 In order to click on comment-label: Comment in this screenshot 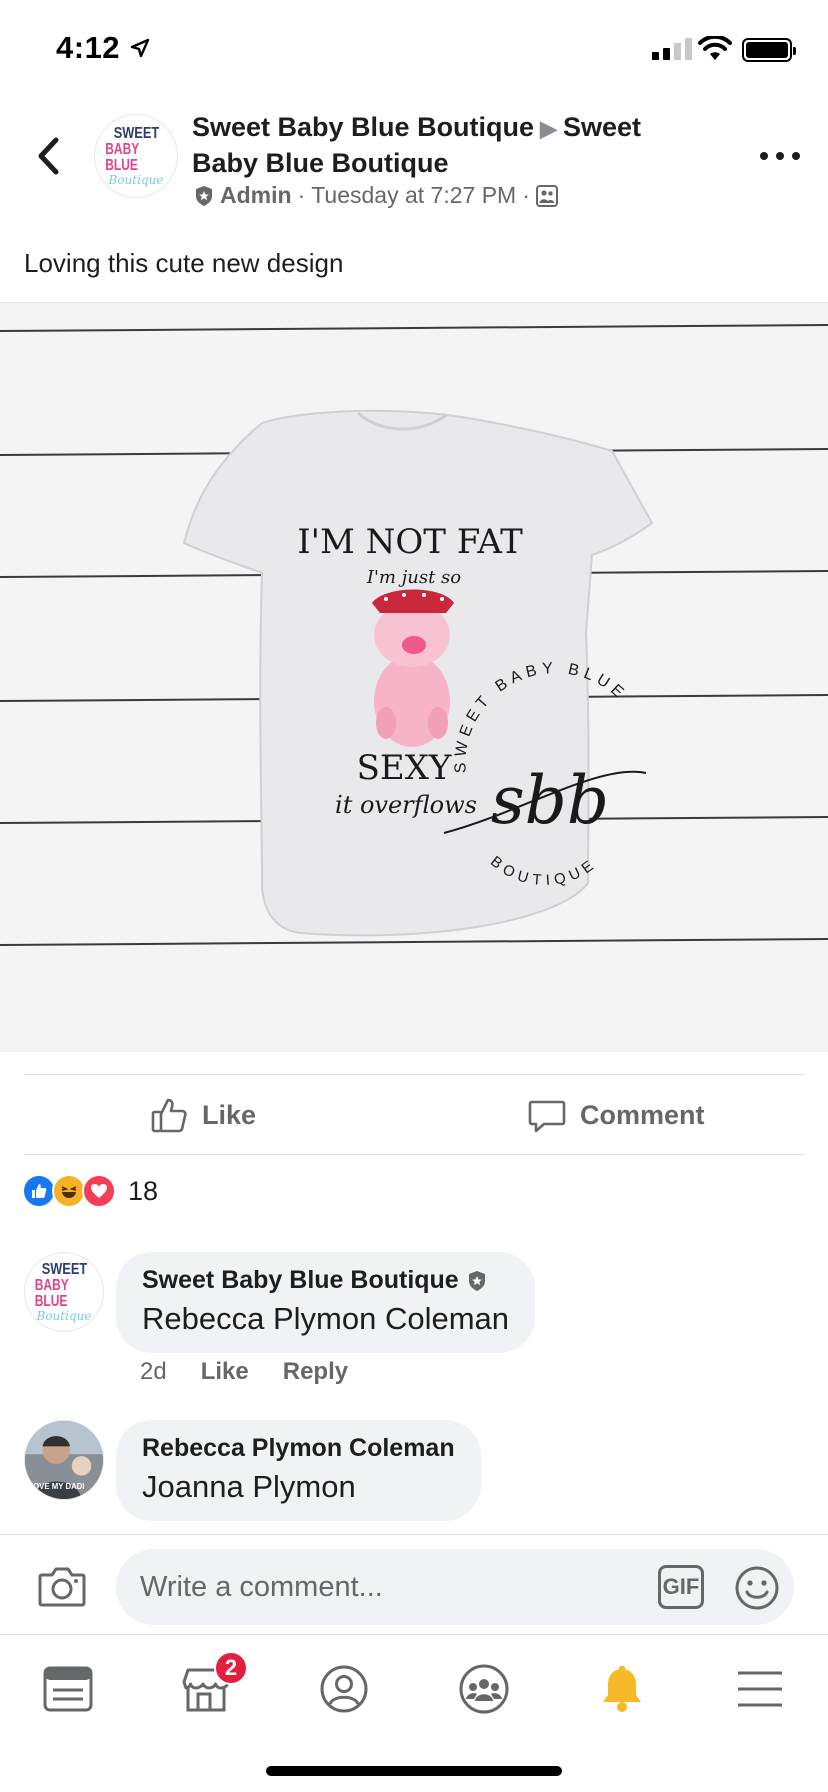, I will do `click(642, 1114)`.